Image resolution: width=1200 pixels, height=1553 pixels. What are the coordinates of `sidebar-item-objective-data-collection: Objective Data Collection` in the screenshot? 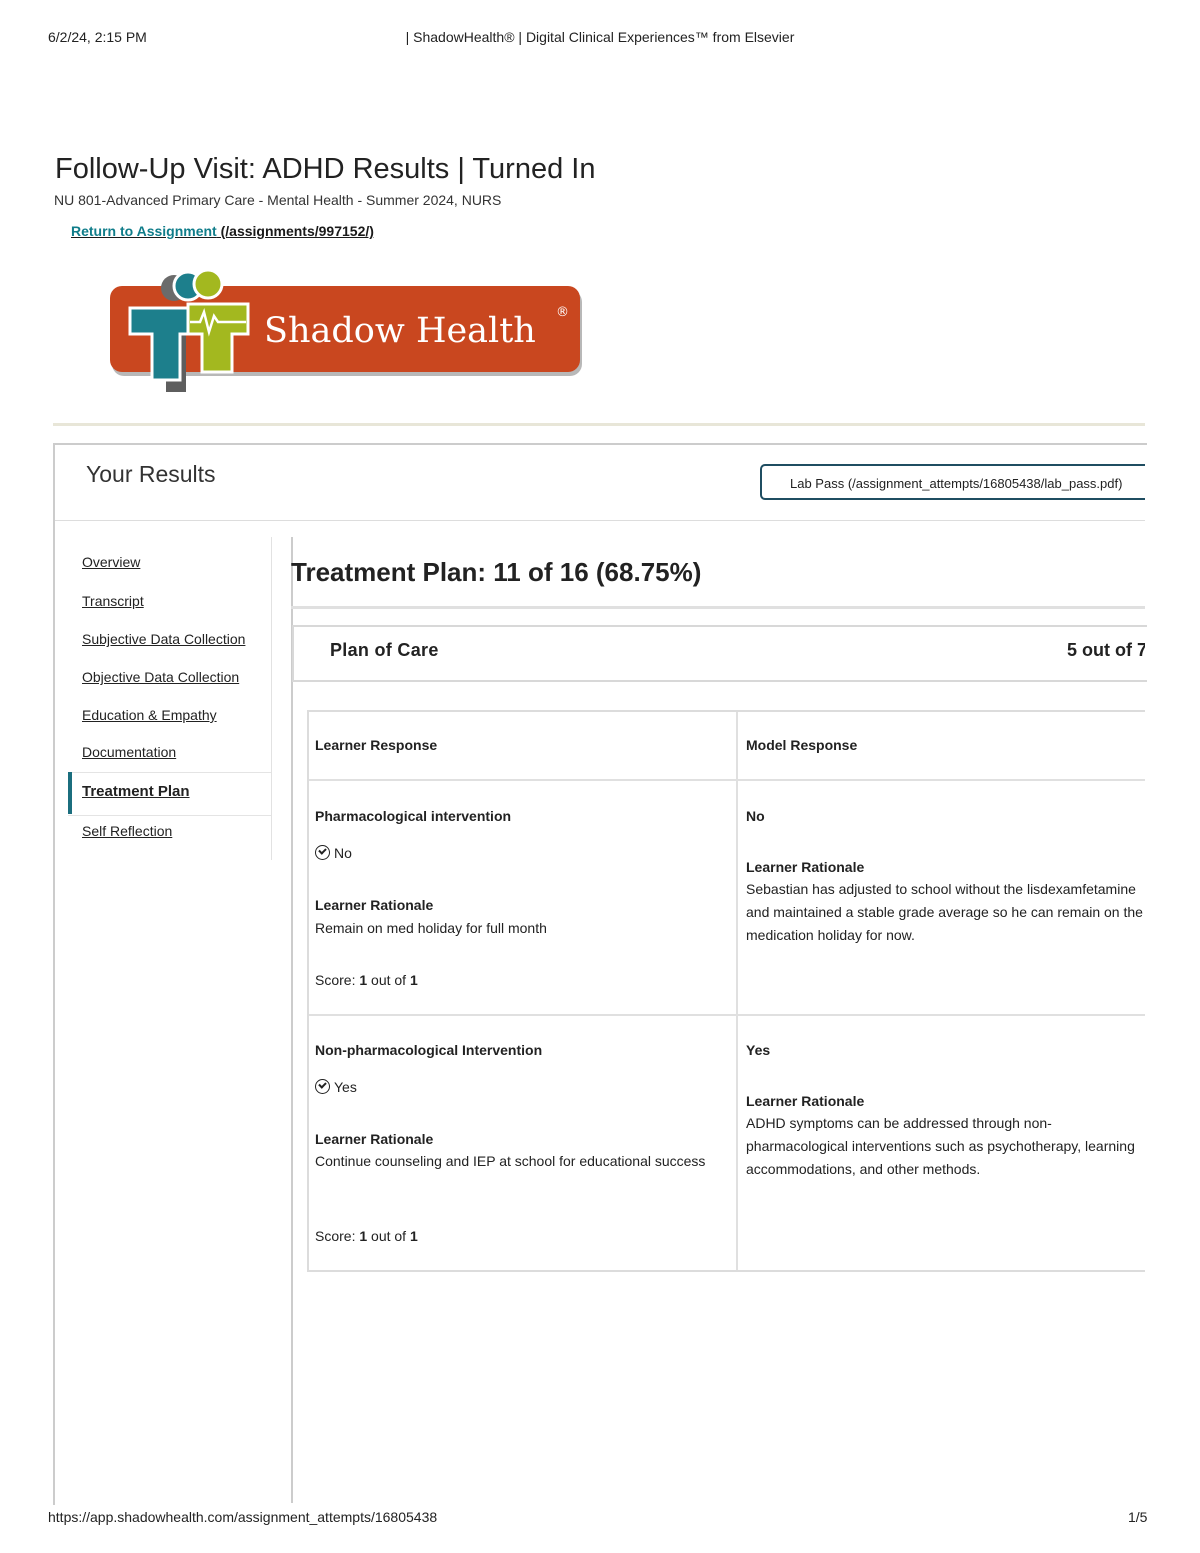 It's located at (160, 677).